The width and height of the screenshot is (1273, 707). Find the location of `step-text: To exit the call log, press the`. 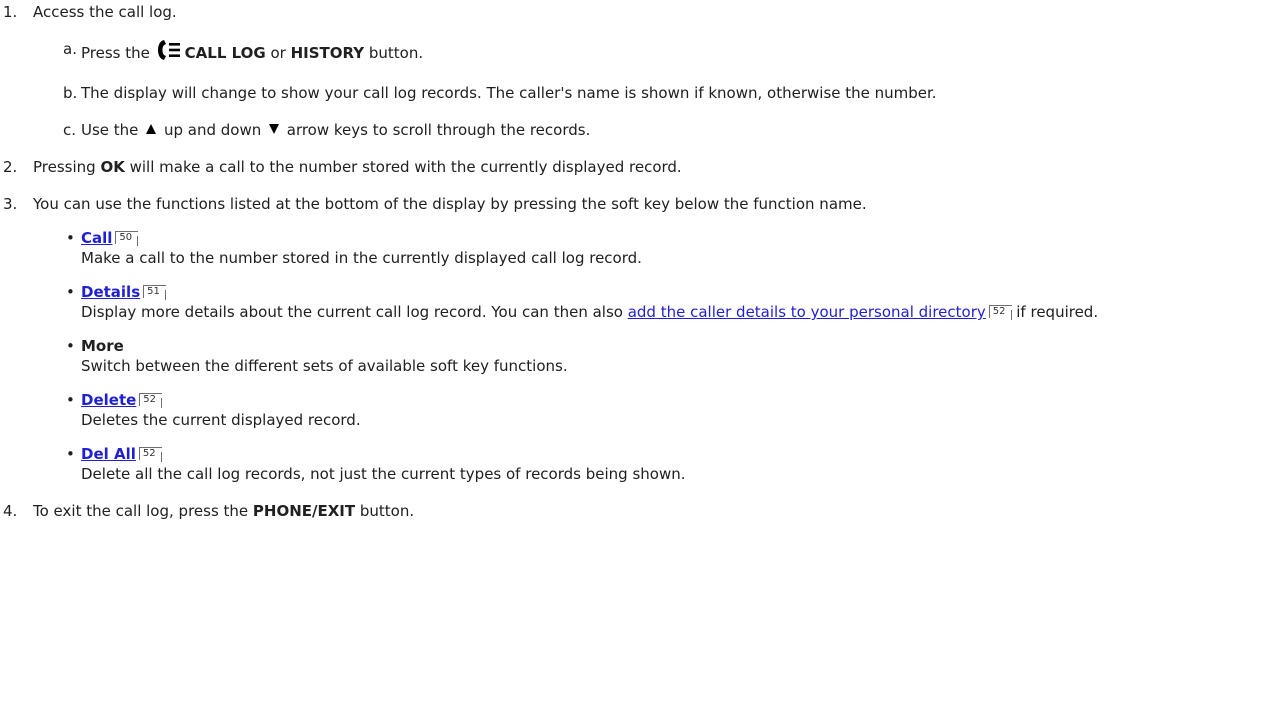

step-text: To exit the call log, press the is located at coordinates (143, 511).